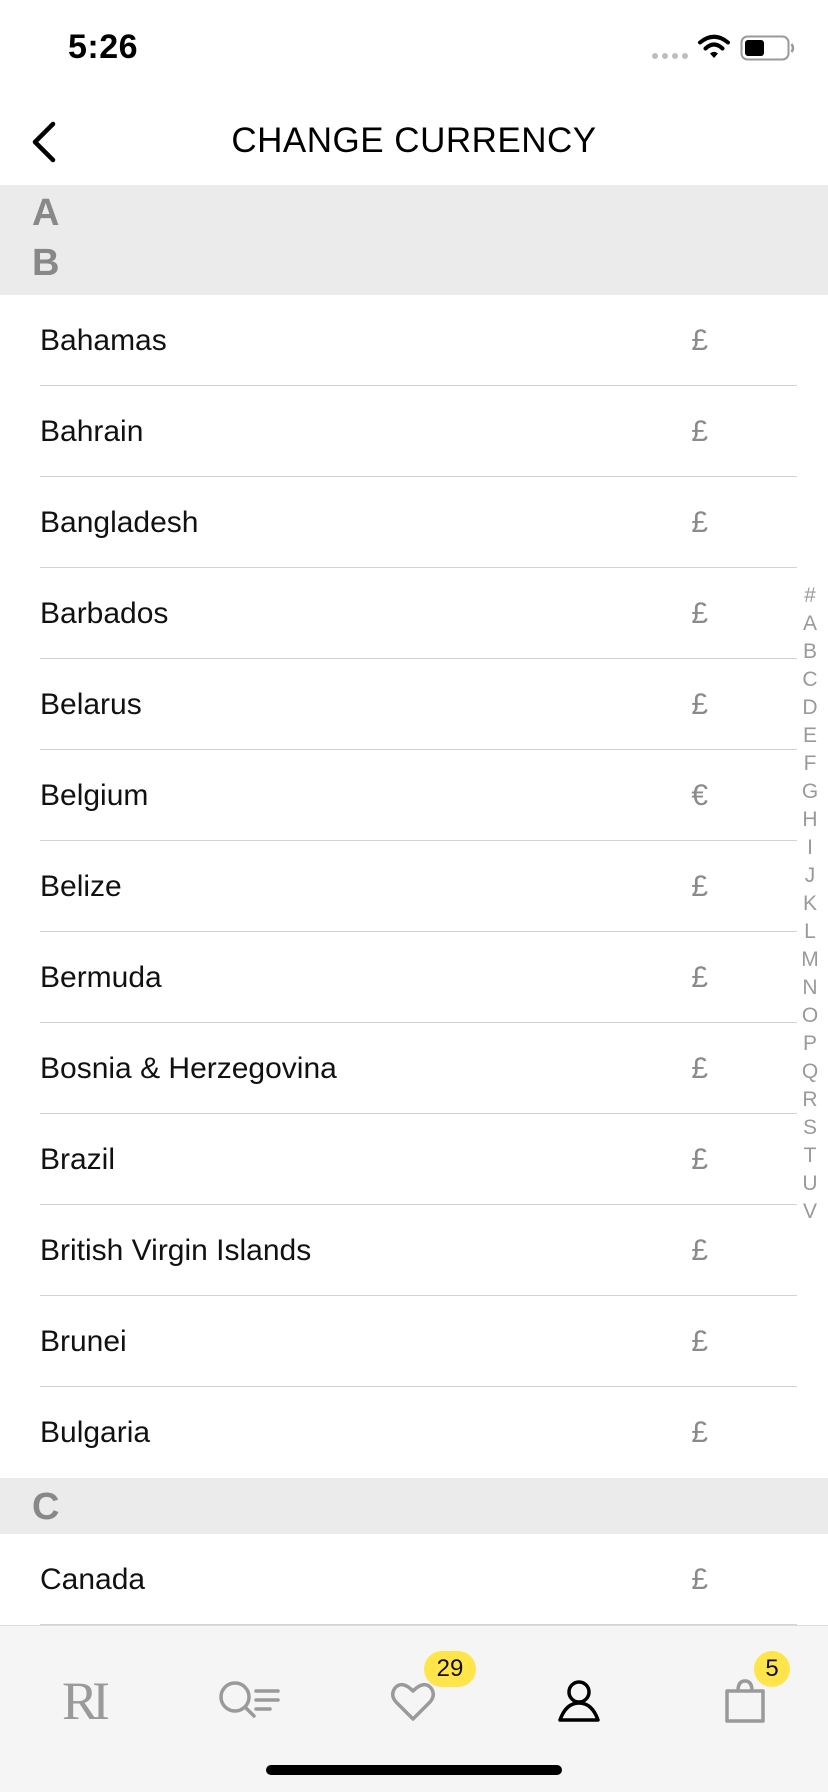 Image resolution: width=828 pixels, height=1792 pixels. What do you see at coordinates (94, 795) in the screenshot?
I see `country-name: Belgium` at bounding box center [94, 795].